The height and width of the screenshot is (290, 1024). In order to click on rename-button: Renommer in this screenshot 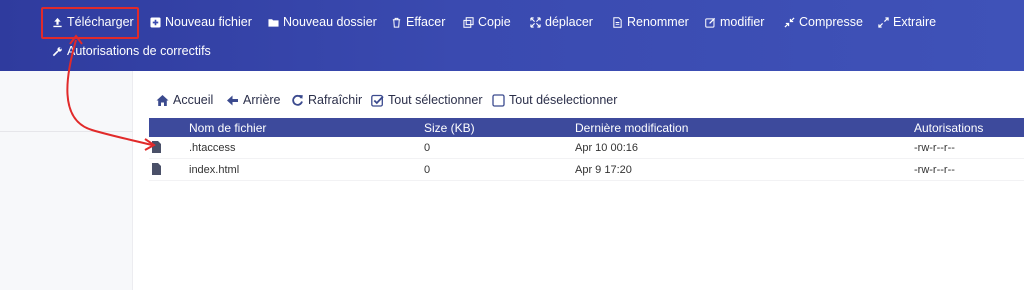, I will do `click(650, 22)`.